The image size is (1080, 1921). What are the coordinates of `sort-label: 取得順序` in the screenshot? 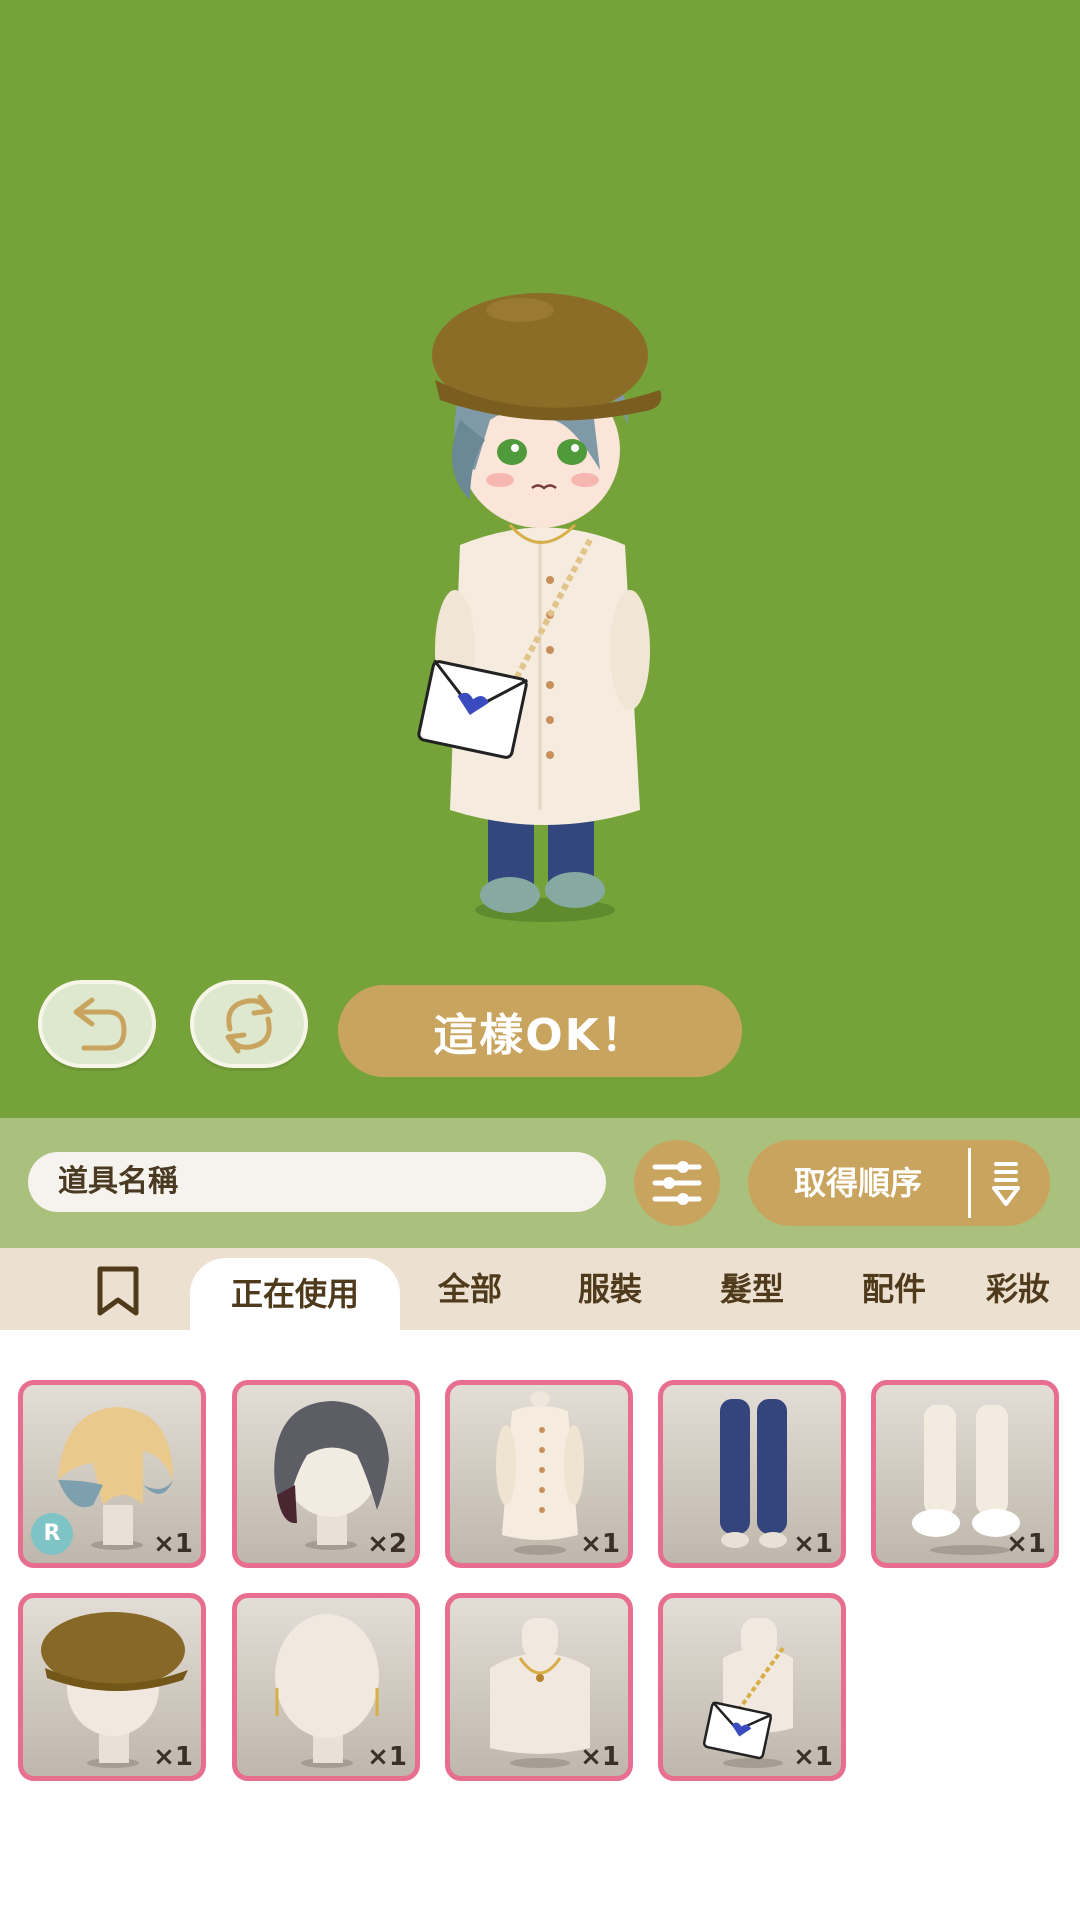 It's located at (858, 1183).